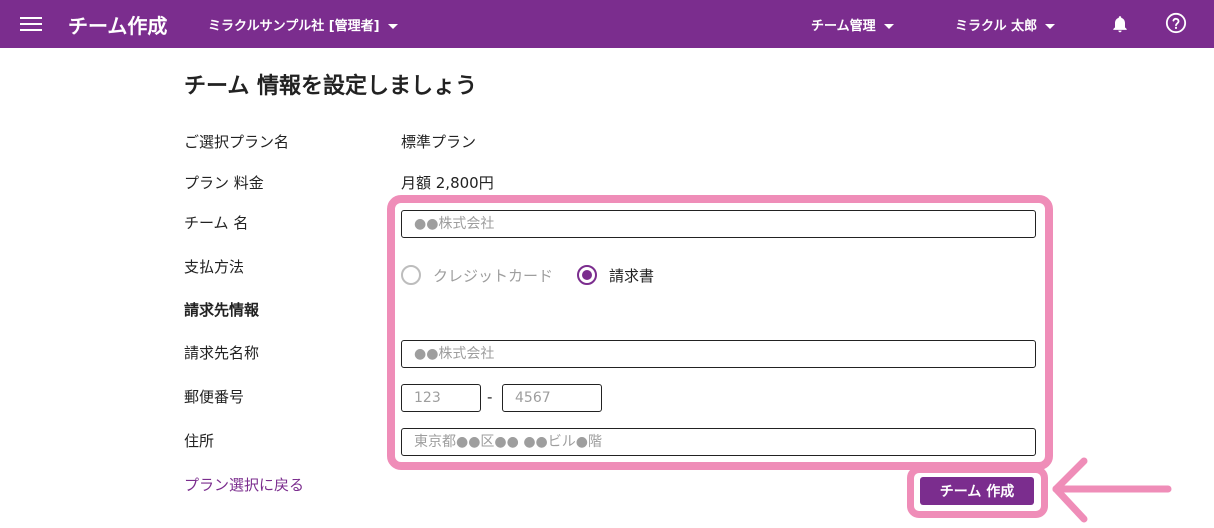  I want to click on help-icon, so click(1176, 23).